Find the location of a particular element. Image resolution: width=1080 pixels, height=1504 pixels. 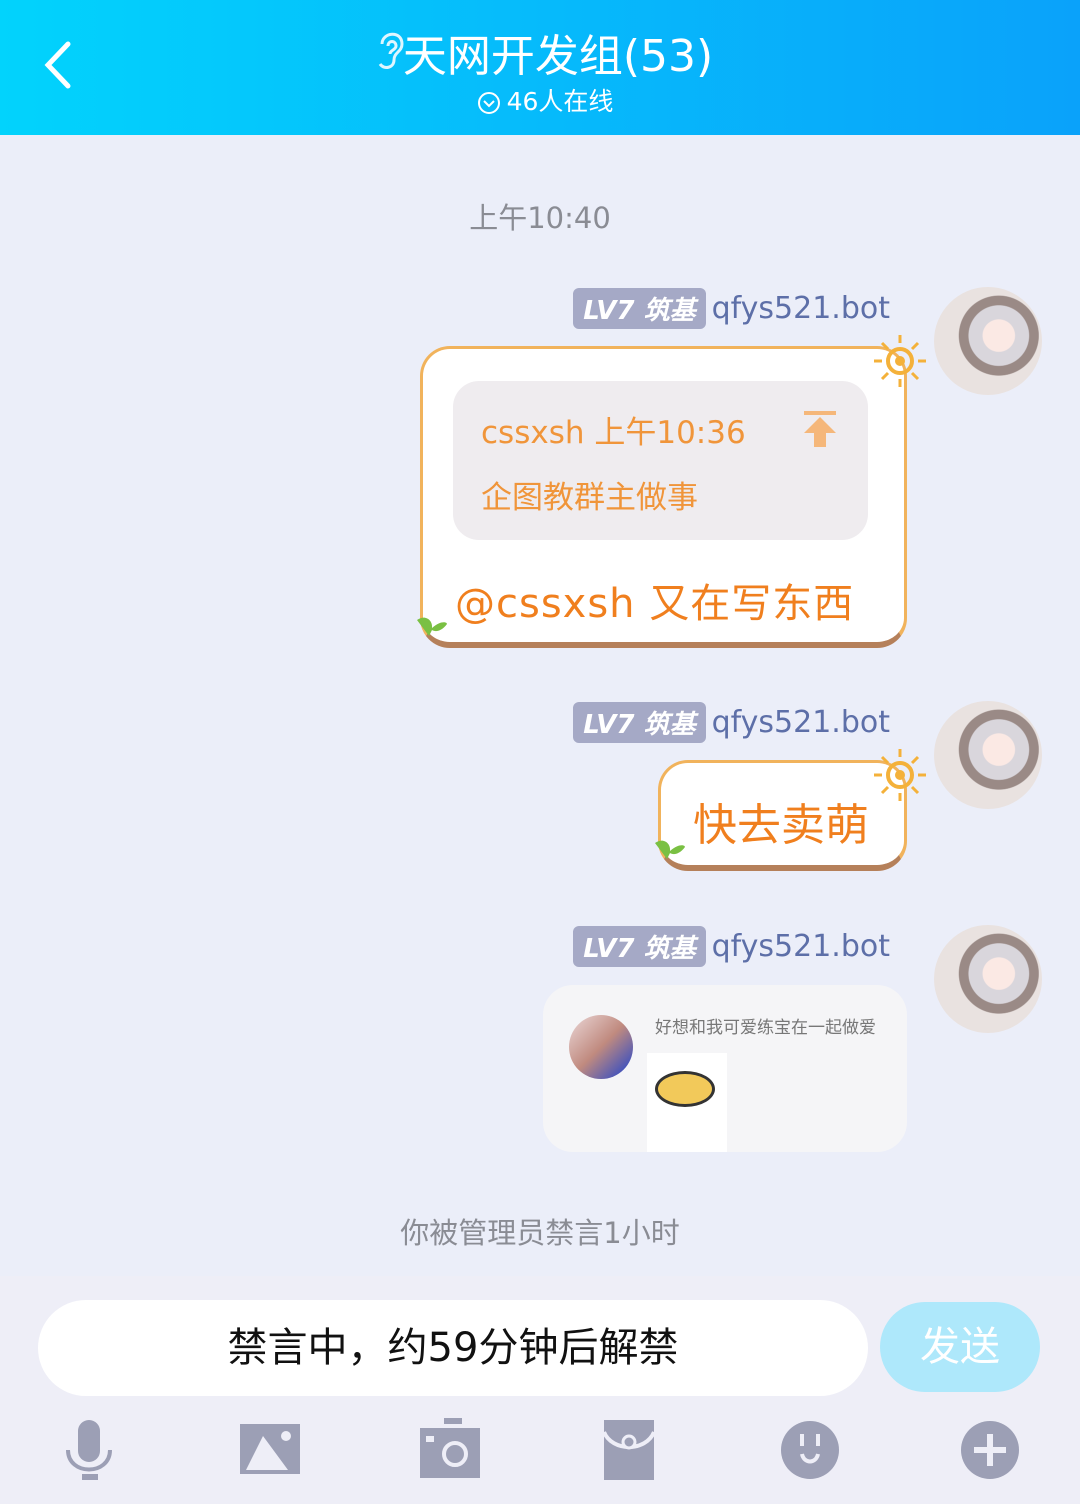

online-text: 46人在线 is located at coordinates (560, 101).